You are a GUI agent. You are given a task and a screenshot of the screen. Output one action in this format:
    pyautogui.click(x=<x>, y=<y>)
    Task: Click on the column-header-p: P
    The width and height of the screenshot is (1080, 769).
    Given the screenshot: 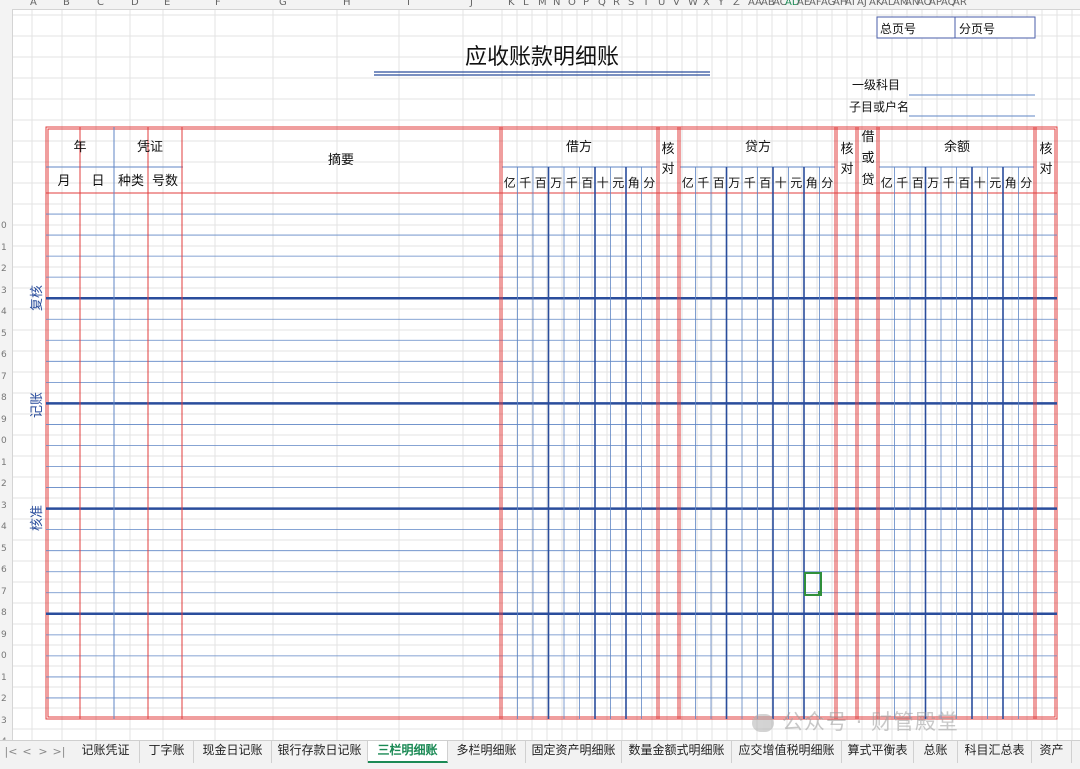 What is the action you would take?
    pyautogui.click(x=586, y=4)
    